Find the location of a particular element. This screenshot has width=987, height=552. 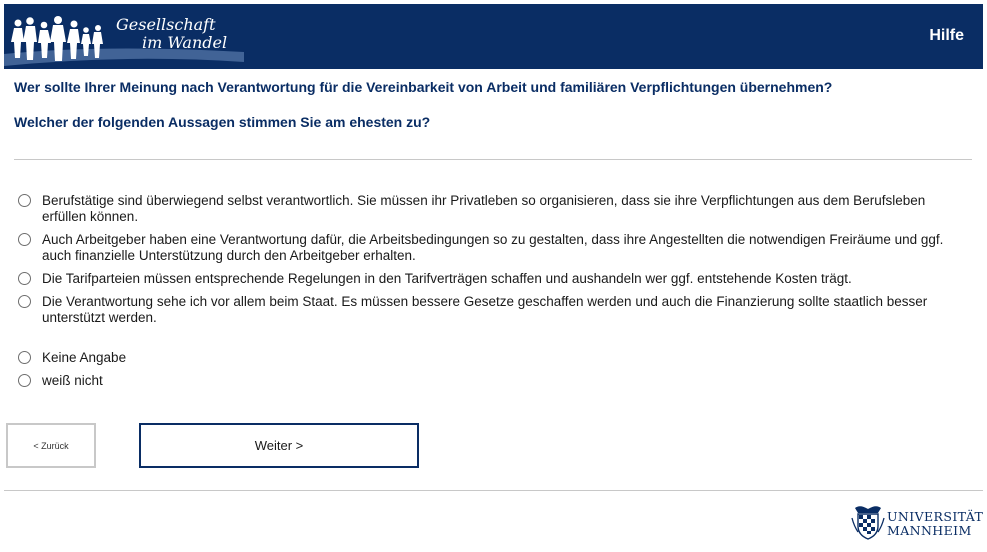

university-name-line-1: UNIVERSITÄT is located at coordinates (935, 516).